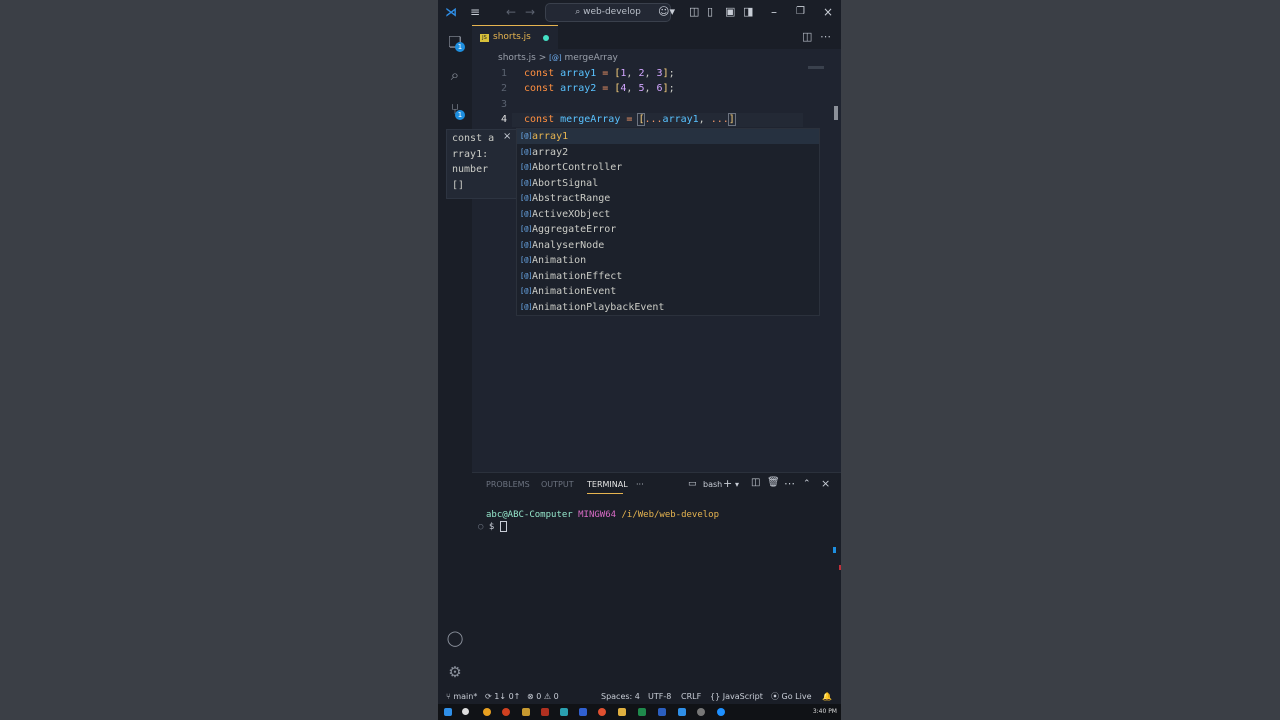  What do you see at coordinates (607, 484) in the screenshot?
I see `tab-terminal: TERMINAL` at bounding box center [607, 484].